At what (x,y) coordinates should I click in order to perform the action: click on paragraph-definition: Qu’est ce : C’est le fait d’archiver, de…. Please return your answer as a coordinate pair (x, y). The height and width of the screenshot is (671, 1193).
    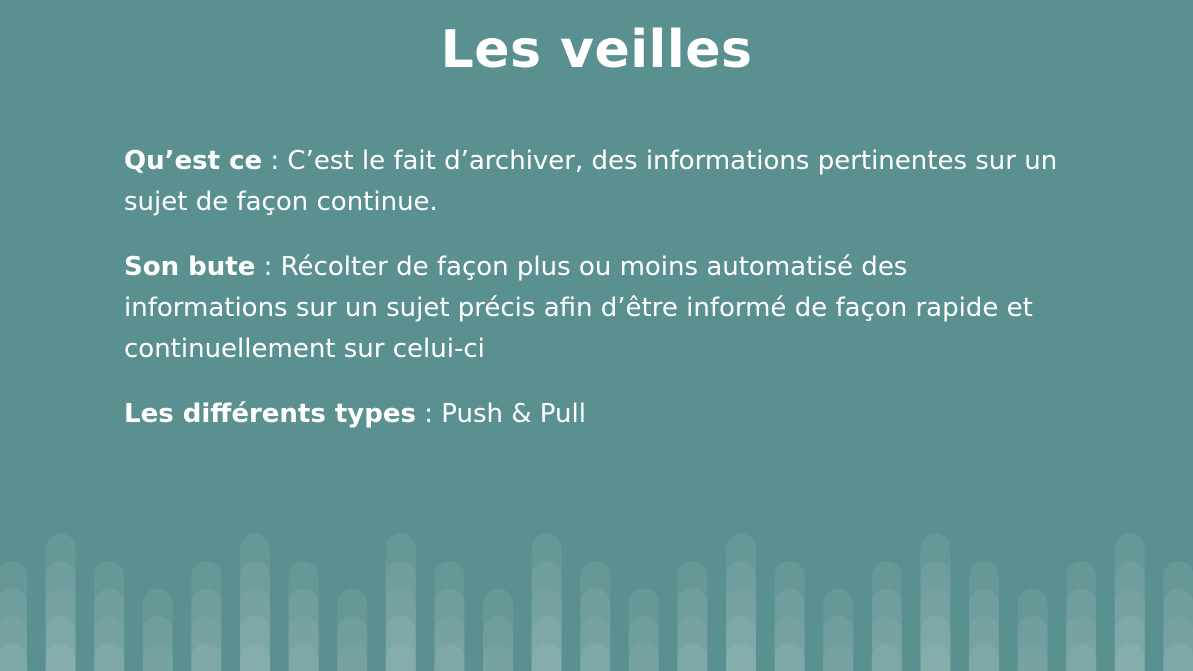
    Looking at the image, I should click on (599, 182).